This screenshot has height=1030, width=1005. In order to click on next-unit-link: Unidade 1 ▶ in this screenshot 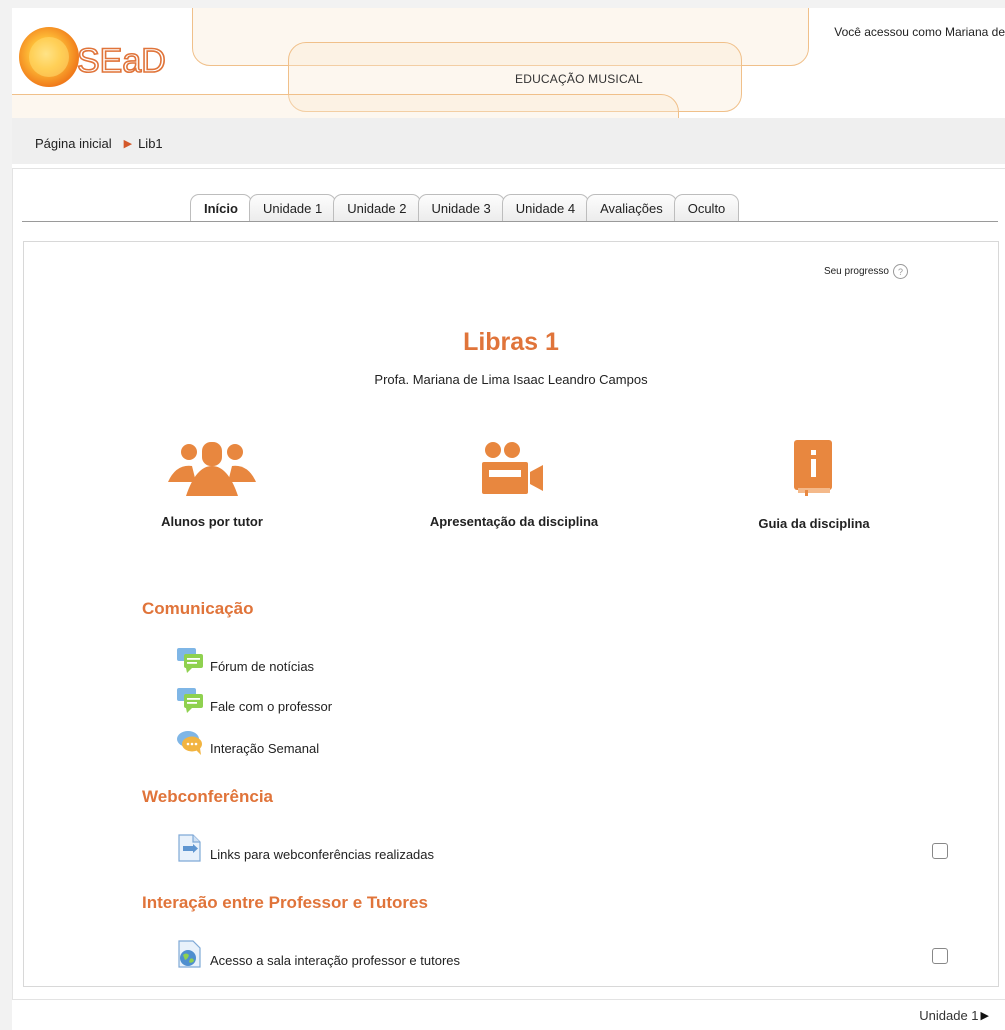, I will do `click(954, 1015)`.